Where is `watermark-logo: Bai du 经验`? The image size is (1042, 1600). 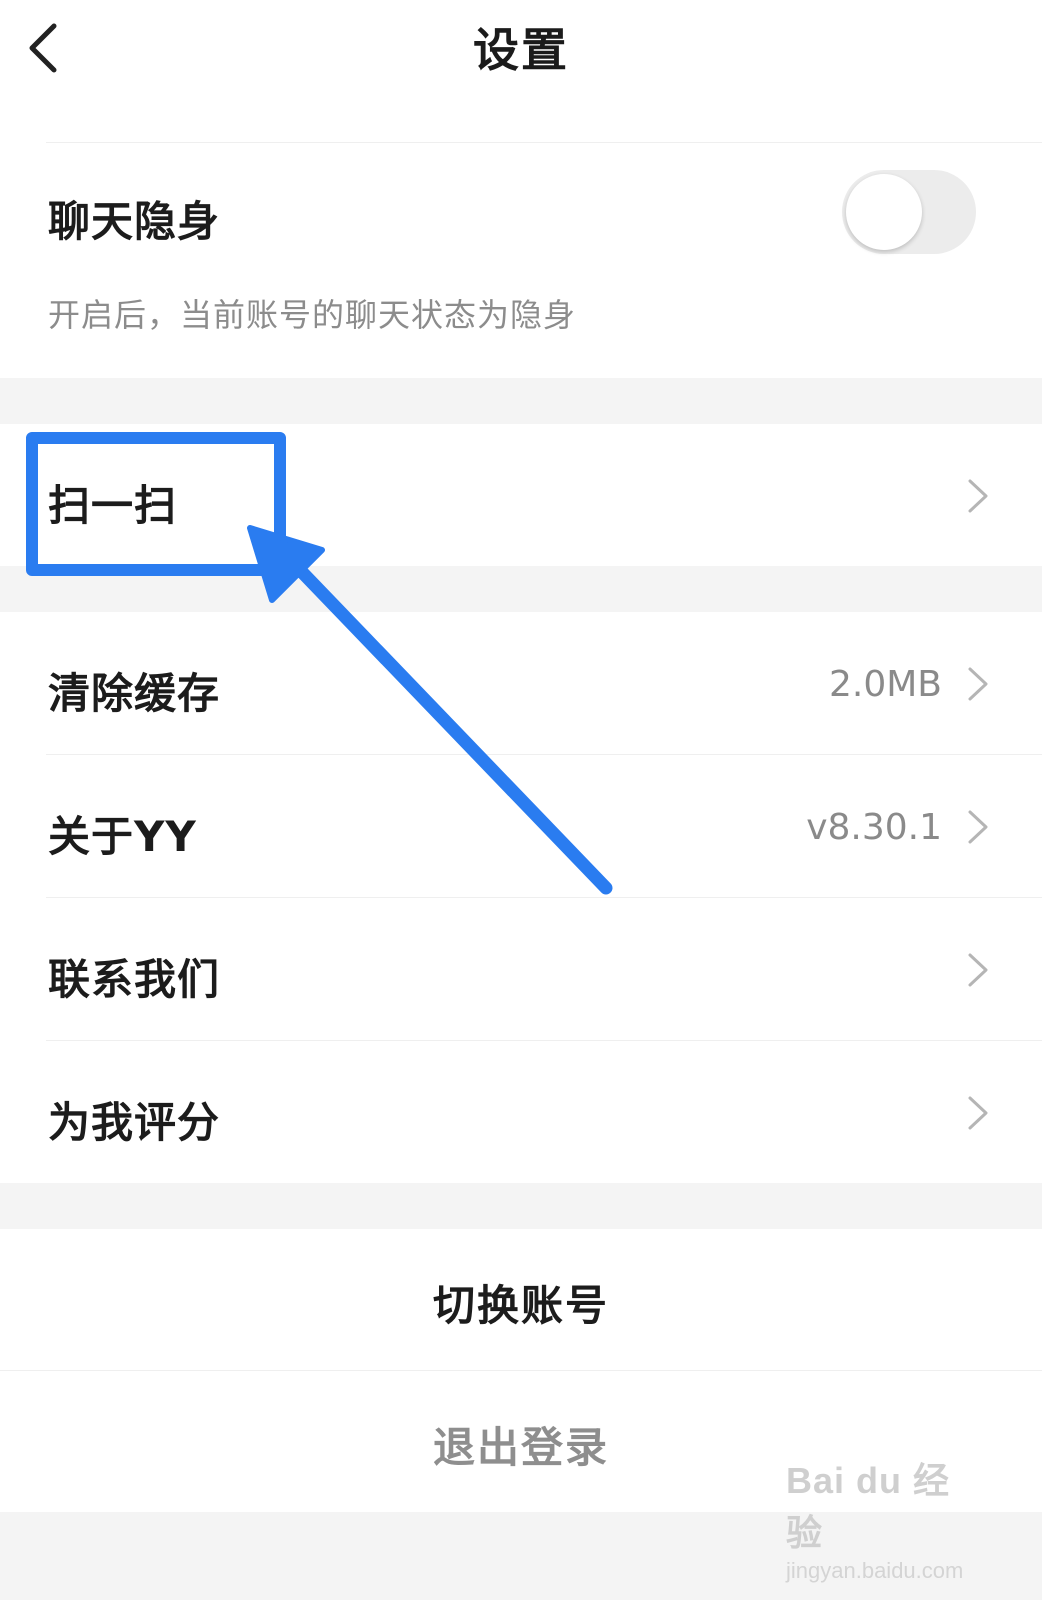
watermark-logo: Bai du 经验 is located at coordinates (868, 1506).